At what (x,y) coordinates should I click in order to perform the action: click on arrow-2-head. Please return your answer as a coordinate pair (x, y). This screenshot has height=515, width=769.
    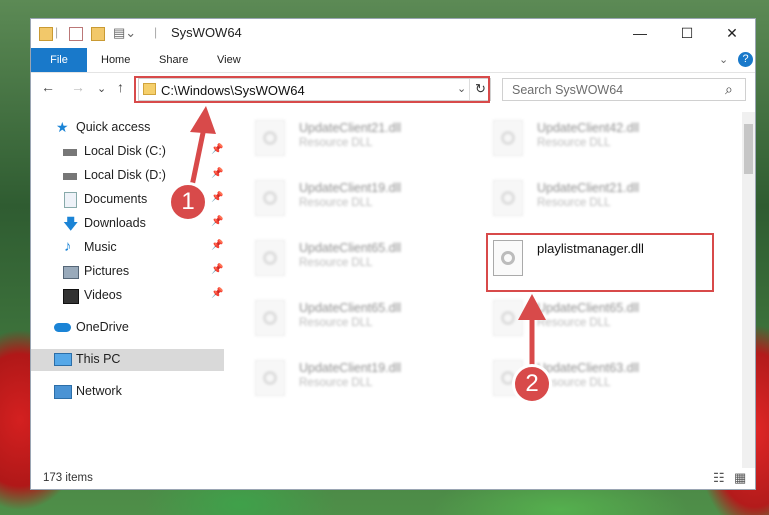
    Looking at the image, I should click on (532, 307).